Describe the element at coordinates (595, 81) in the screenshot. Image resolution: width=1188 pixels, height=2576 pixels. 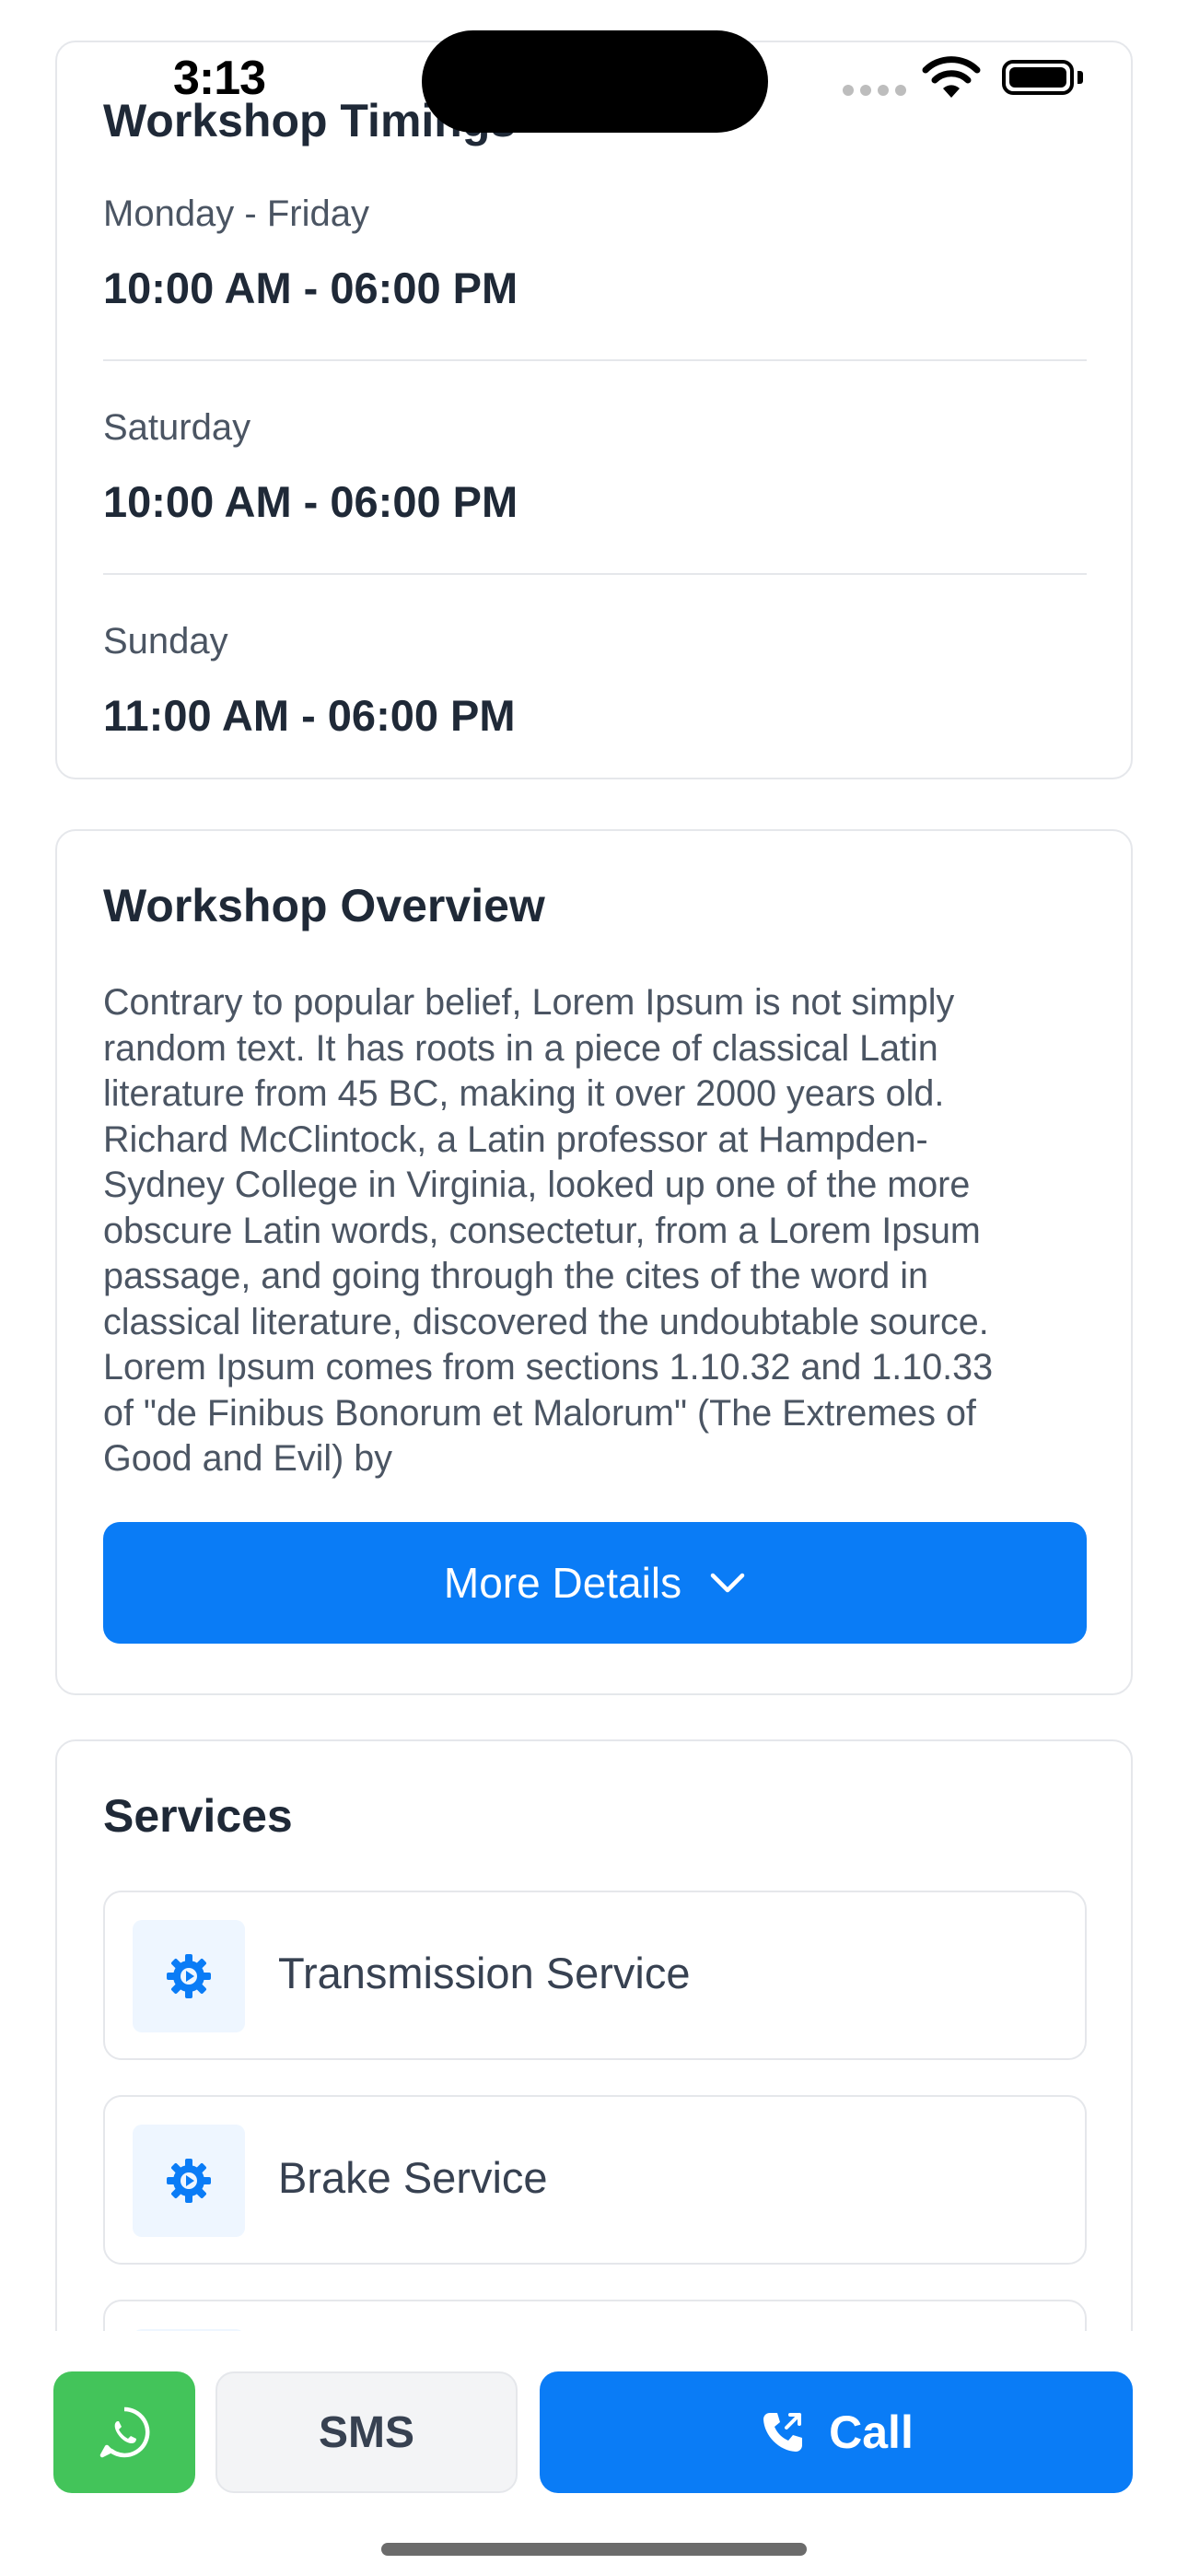
I see `dynamic-island` at that location.